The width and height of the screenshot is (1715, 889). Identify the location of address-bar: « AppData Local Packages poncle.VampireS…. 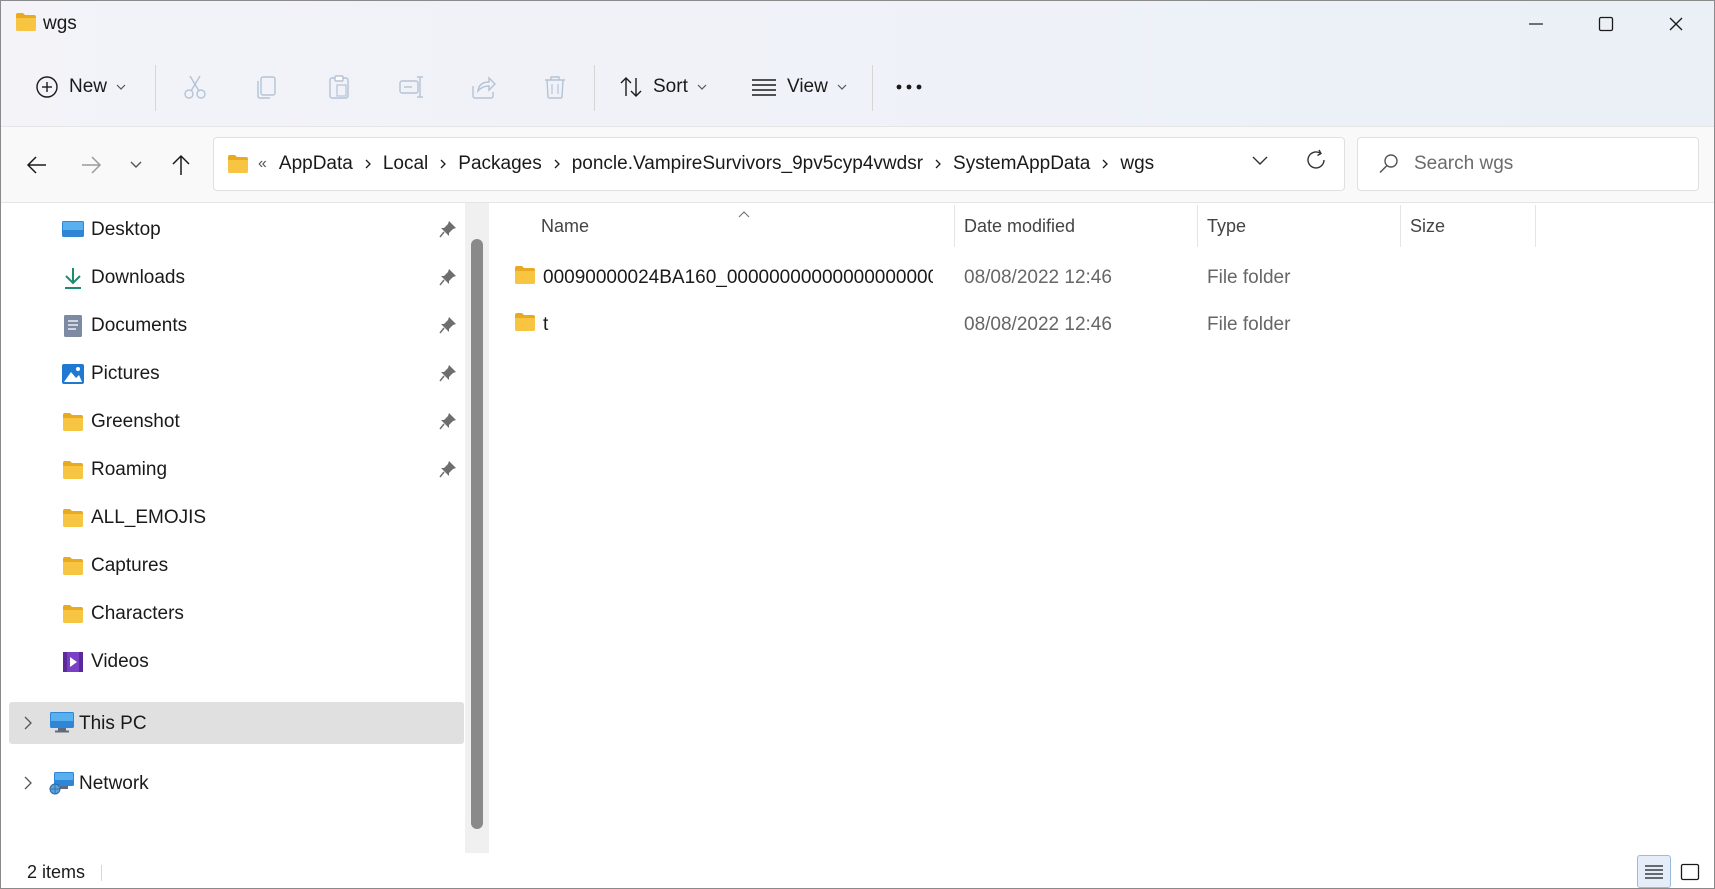
(779, 164).